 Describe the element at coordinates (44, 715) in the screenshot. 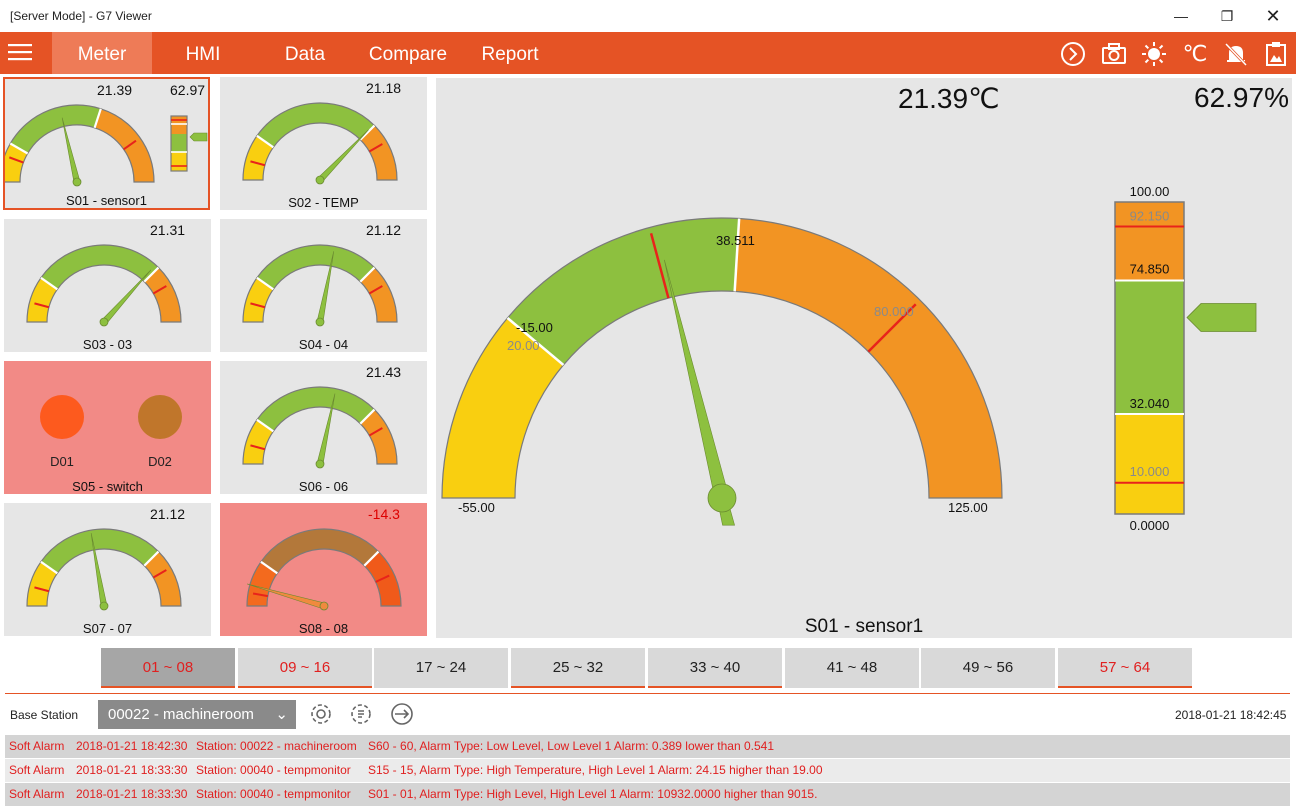

I see `base-station-label: Base Station` at that location.